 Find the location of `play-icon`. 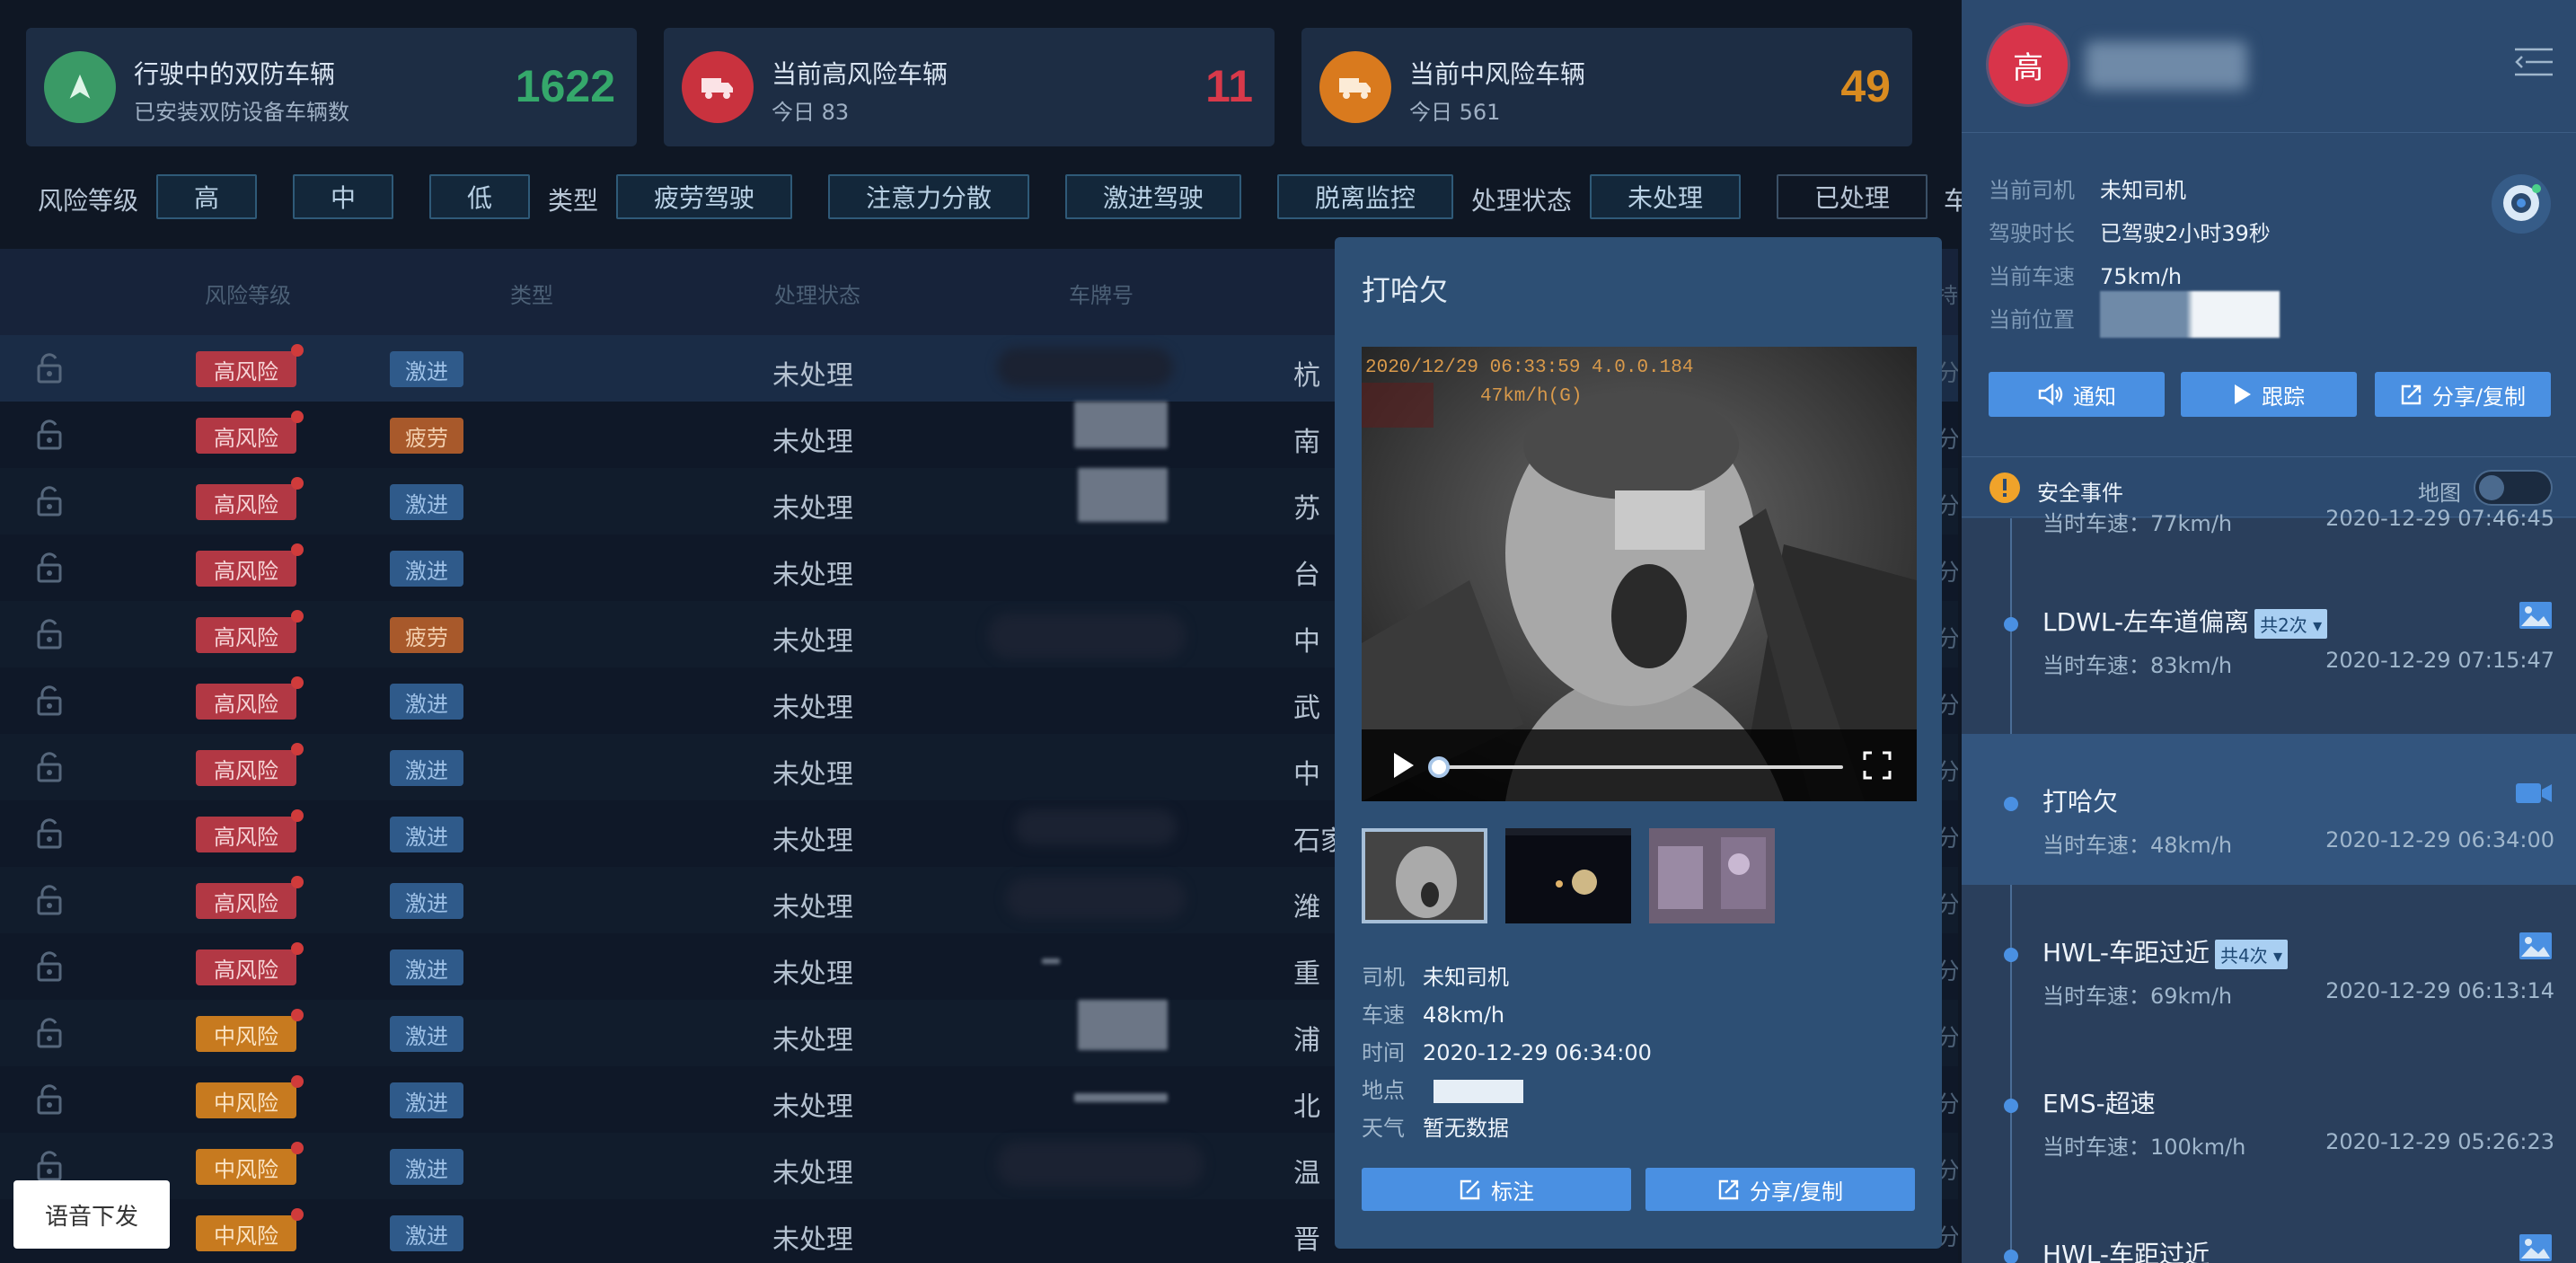

play-icon is located at coordinates (1403, 767).